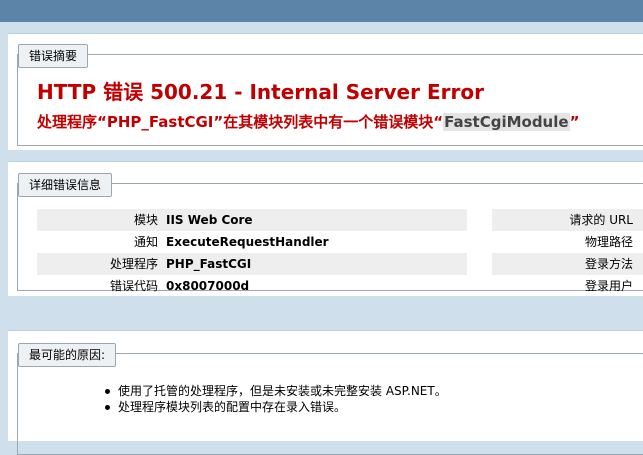 The width and height of the screenshot is (643, 455). What do you see at coordinates (601, 220) in the screenshot?
I see `detail-label: 请求的 URL` at bounding box center [601, 220].